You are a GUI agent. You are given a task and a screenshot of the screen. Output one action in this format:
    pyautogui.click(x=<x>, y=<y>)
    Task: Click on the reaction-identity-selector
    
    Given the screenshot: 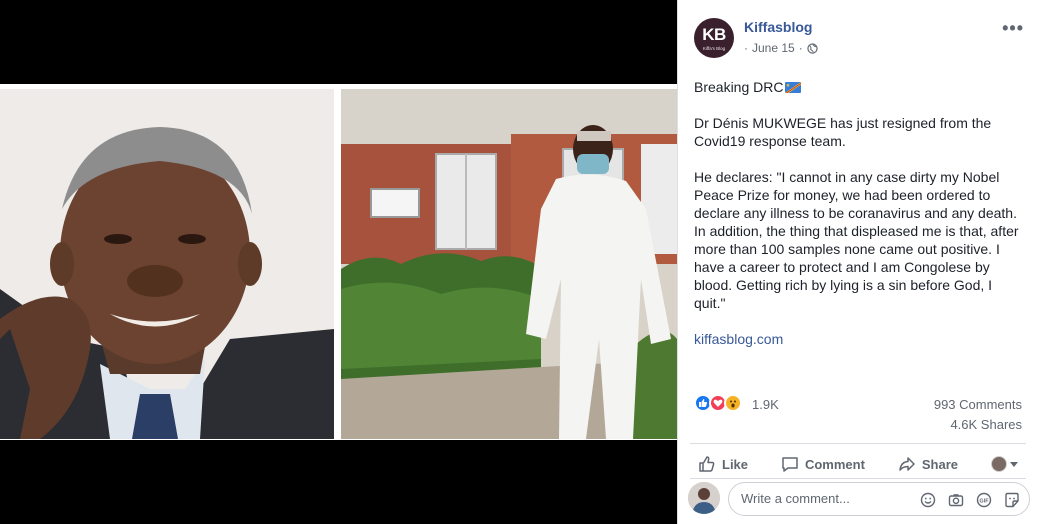 What is the action you would take?
    pyautogui.click(x=1004, y=464)
    